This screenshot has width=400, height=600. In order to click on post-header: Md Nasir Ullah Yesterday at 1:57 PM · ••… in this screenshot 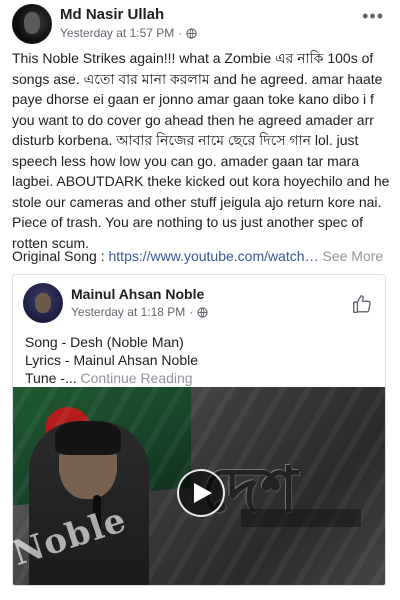, I will do `click(200, 24)`.